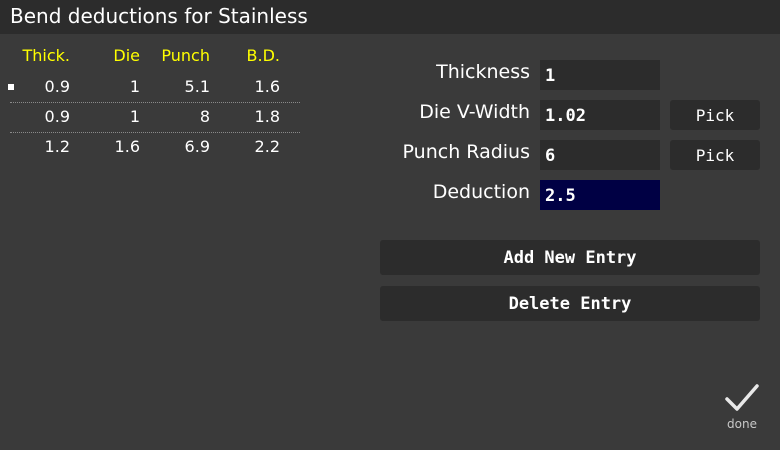 This screenshot has height=450, width=780. What do you see at coordinates (481, 192) in the screenshot?
I see `deduction-label: Deduction` at bounding box center [481, 192].